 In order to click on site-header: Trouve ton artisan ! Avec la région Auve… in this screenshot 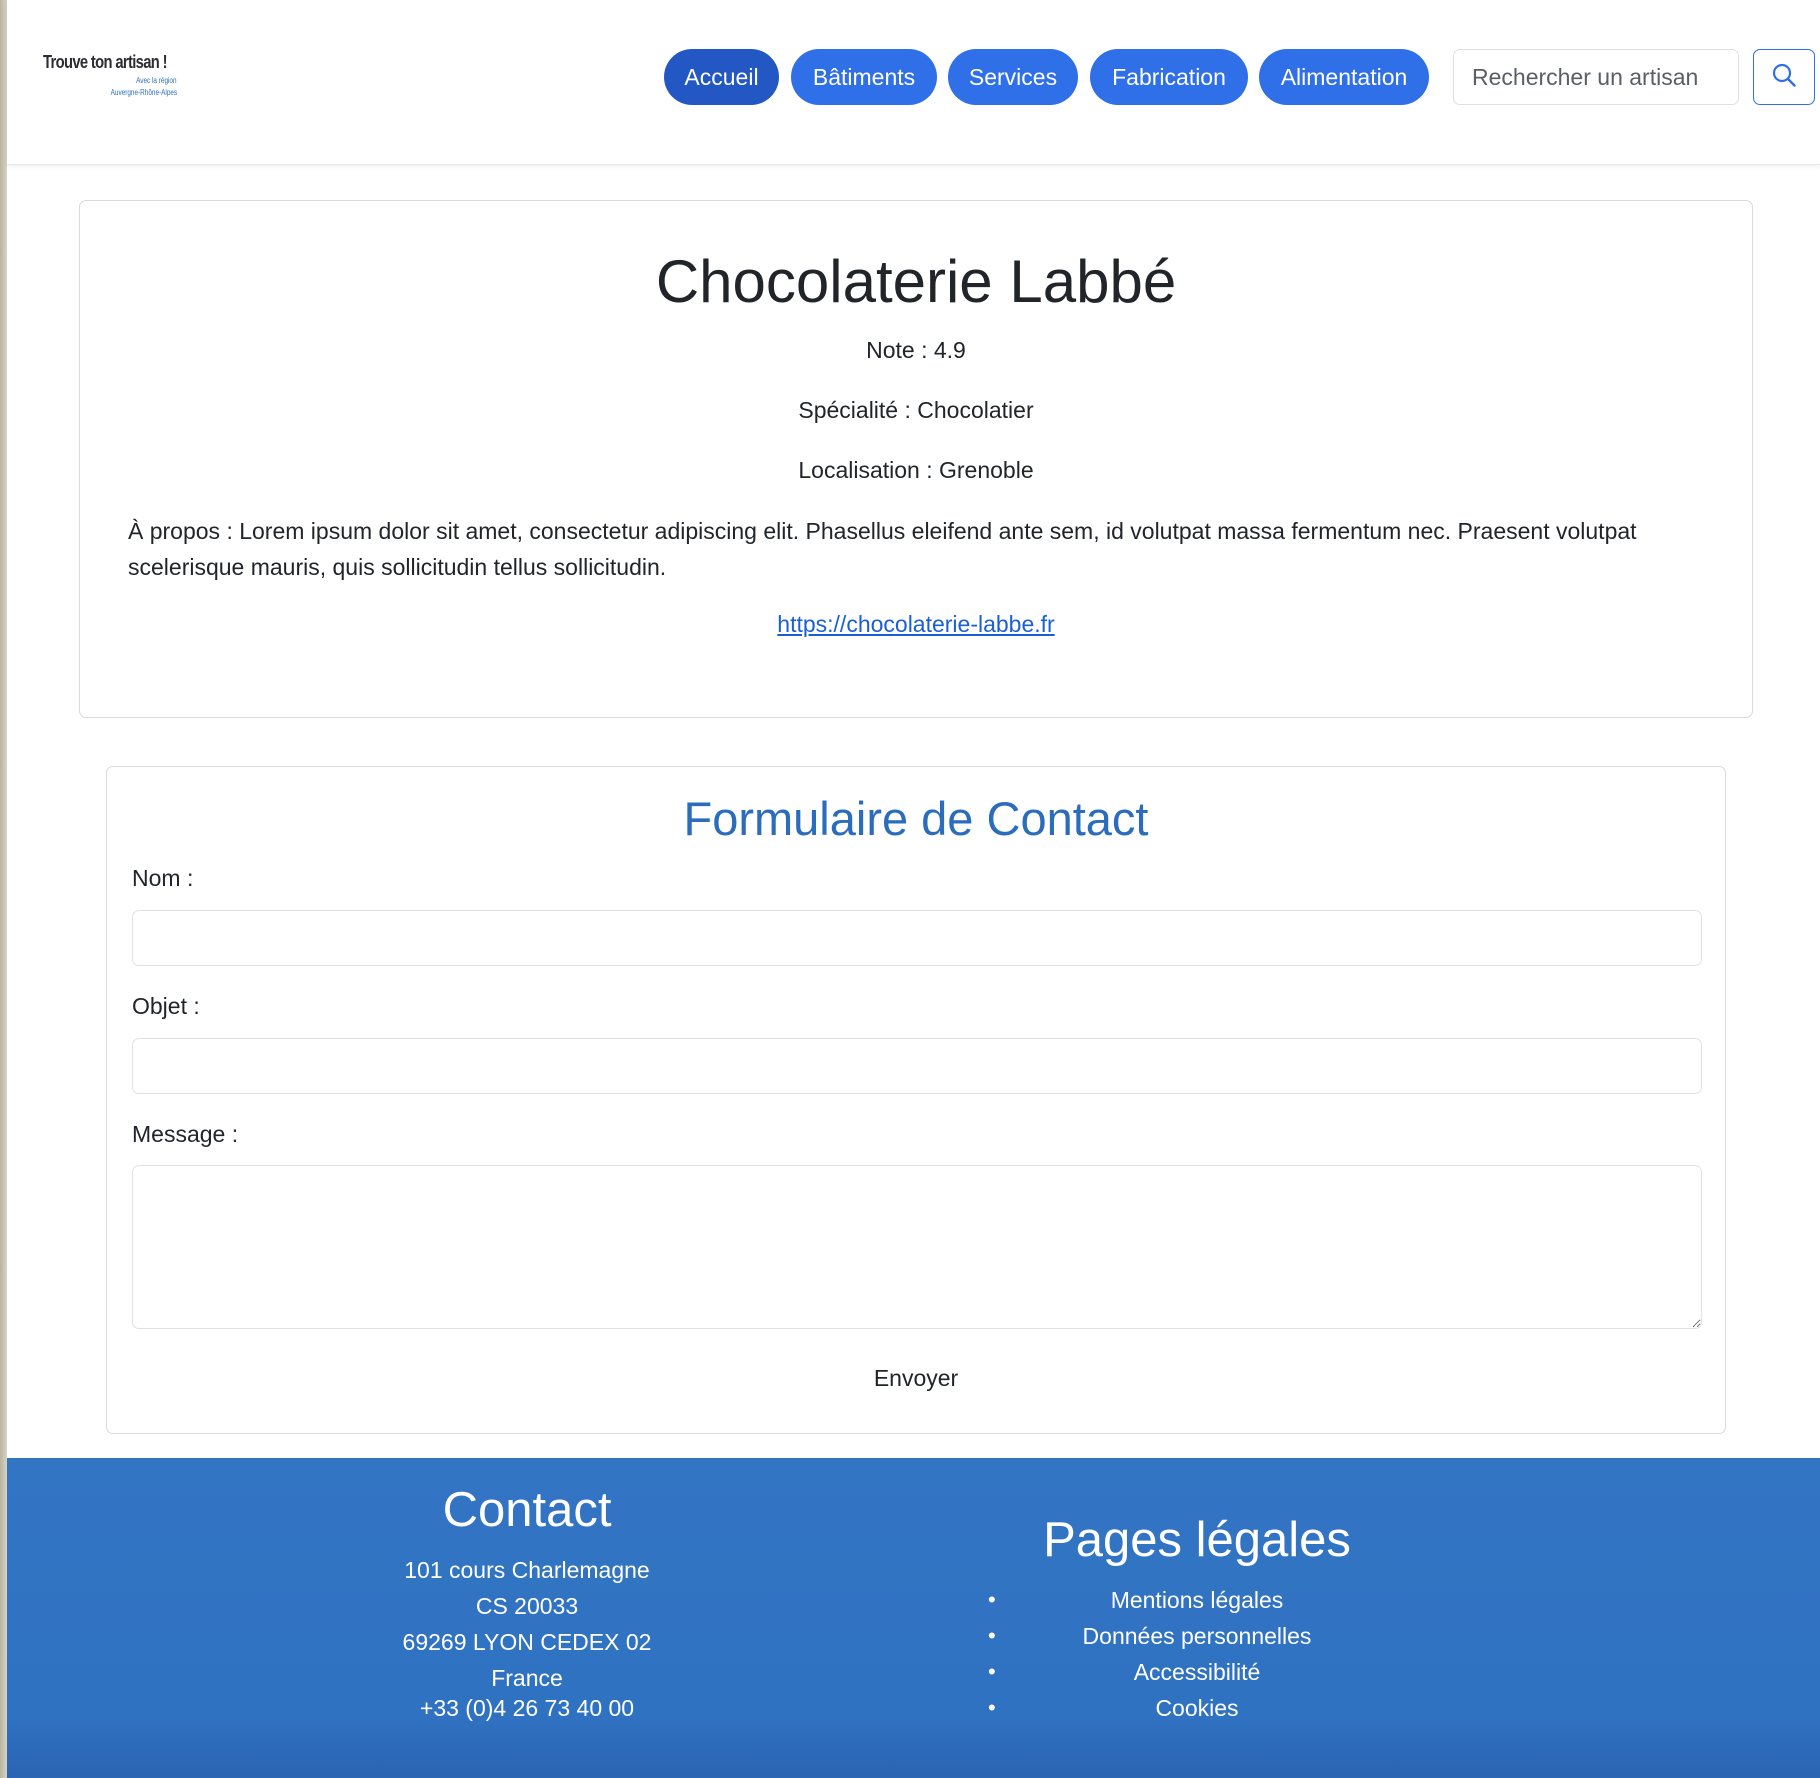, I will do `click(913, 82)`.